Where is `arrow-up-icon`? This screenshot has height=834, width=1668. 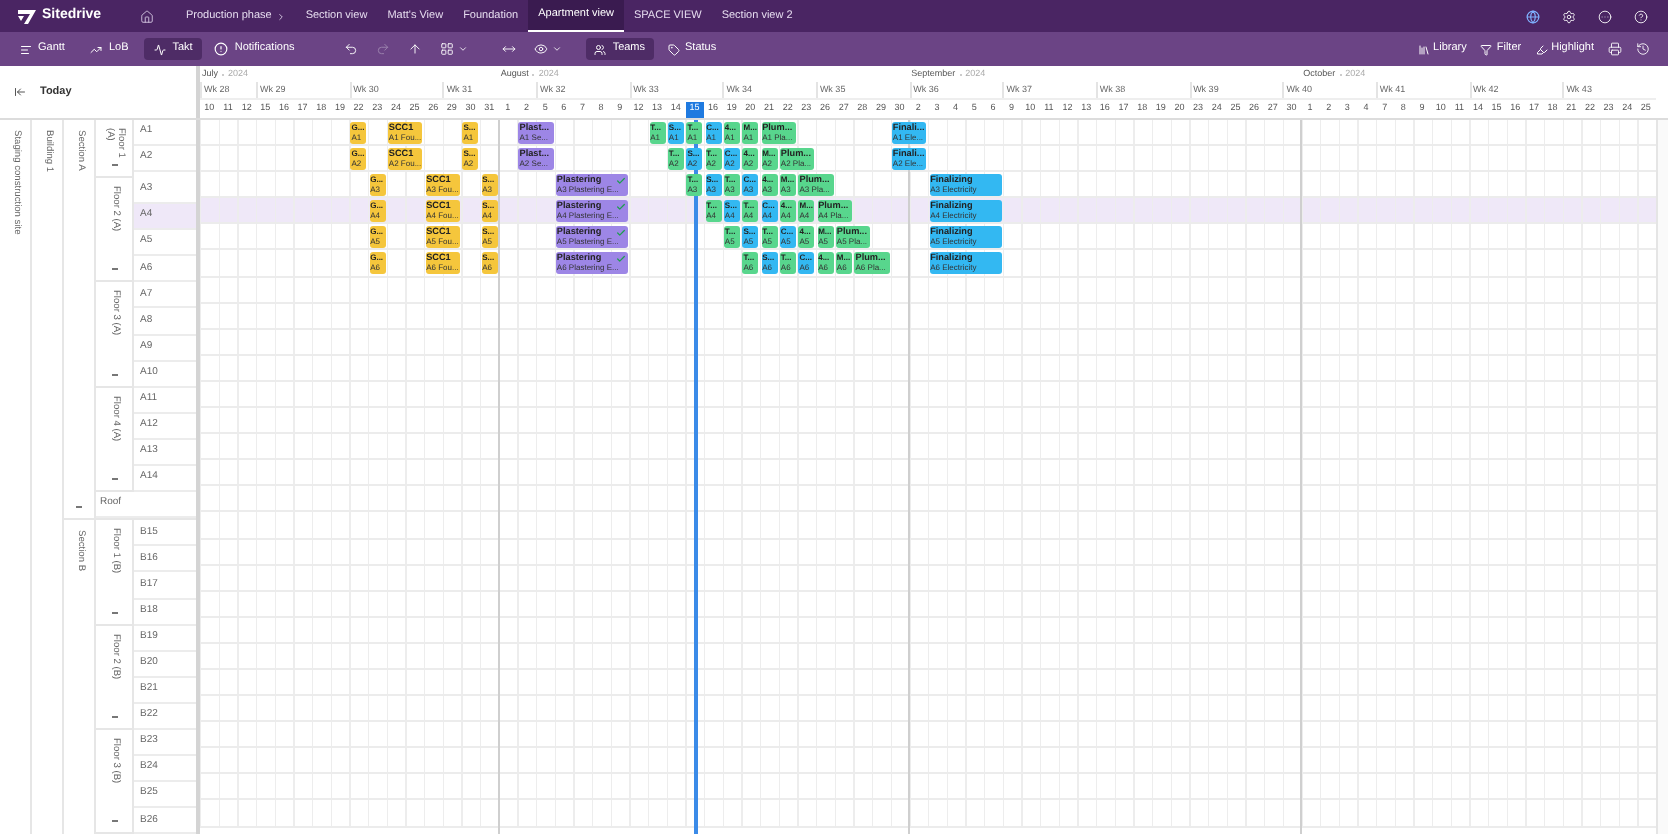 arrow-up-icon is located at coordinates (415, 49).